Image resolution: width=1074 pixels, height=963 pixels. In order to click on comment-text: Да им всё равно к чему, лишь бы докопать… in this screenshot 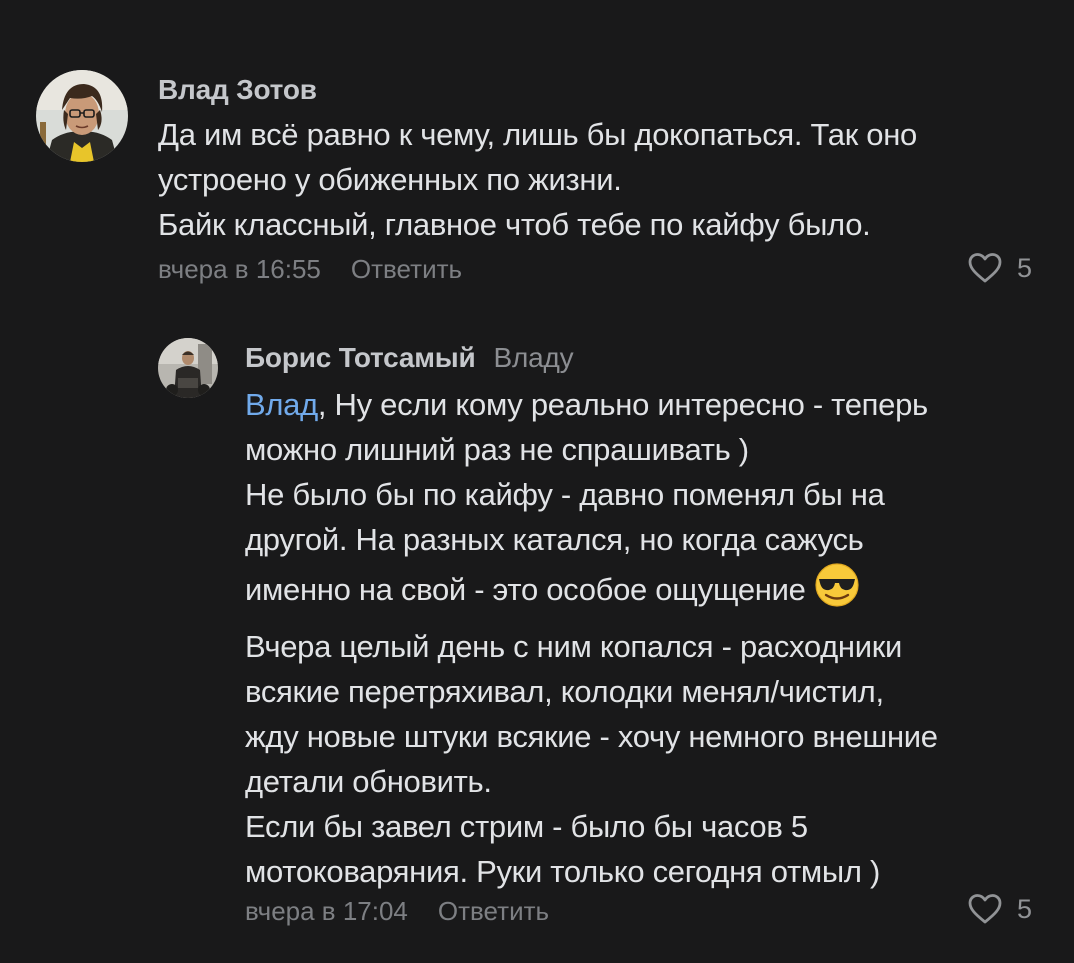, I will do `click(537, 179)`.